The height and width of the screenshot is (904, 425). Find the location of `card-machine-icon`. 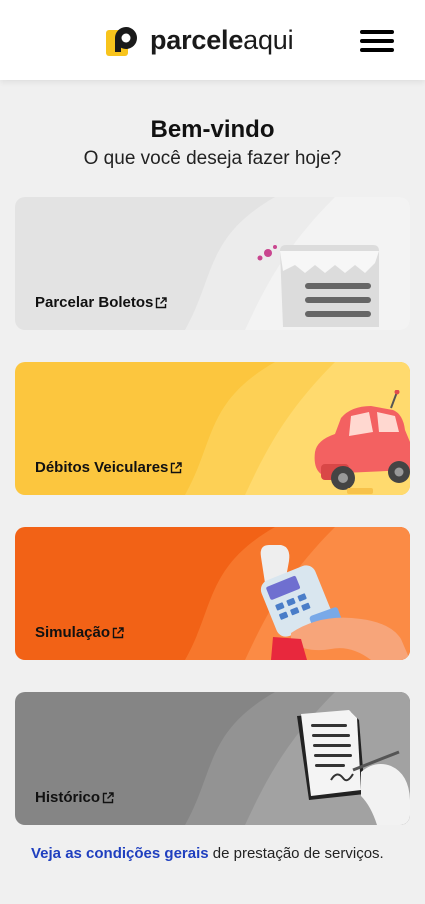

card-machine-icon is located at coordinates (335, 602).